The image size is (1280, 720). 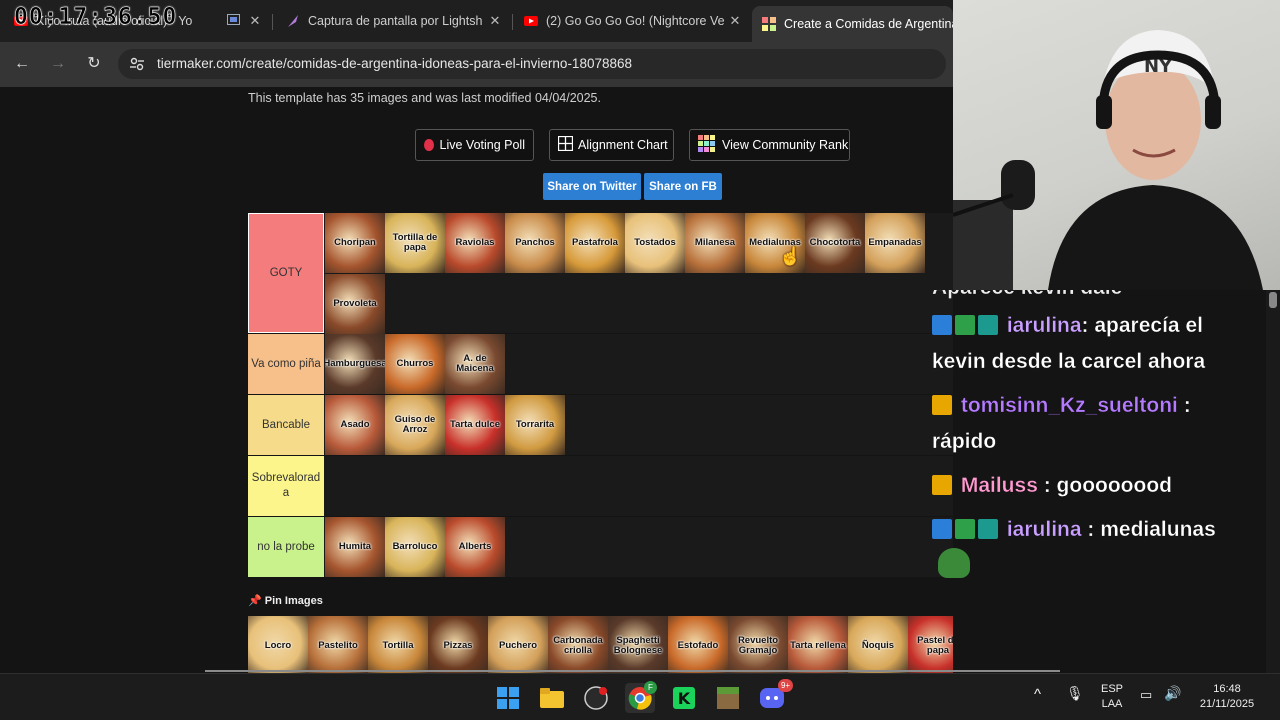 What do you see at coordinates (286, 425) in the screenshot?
I see `tier-label: Bancable` at bounding box center [286, 425].